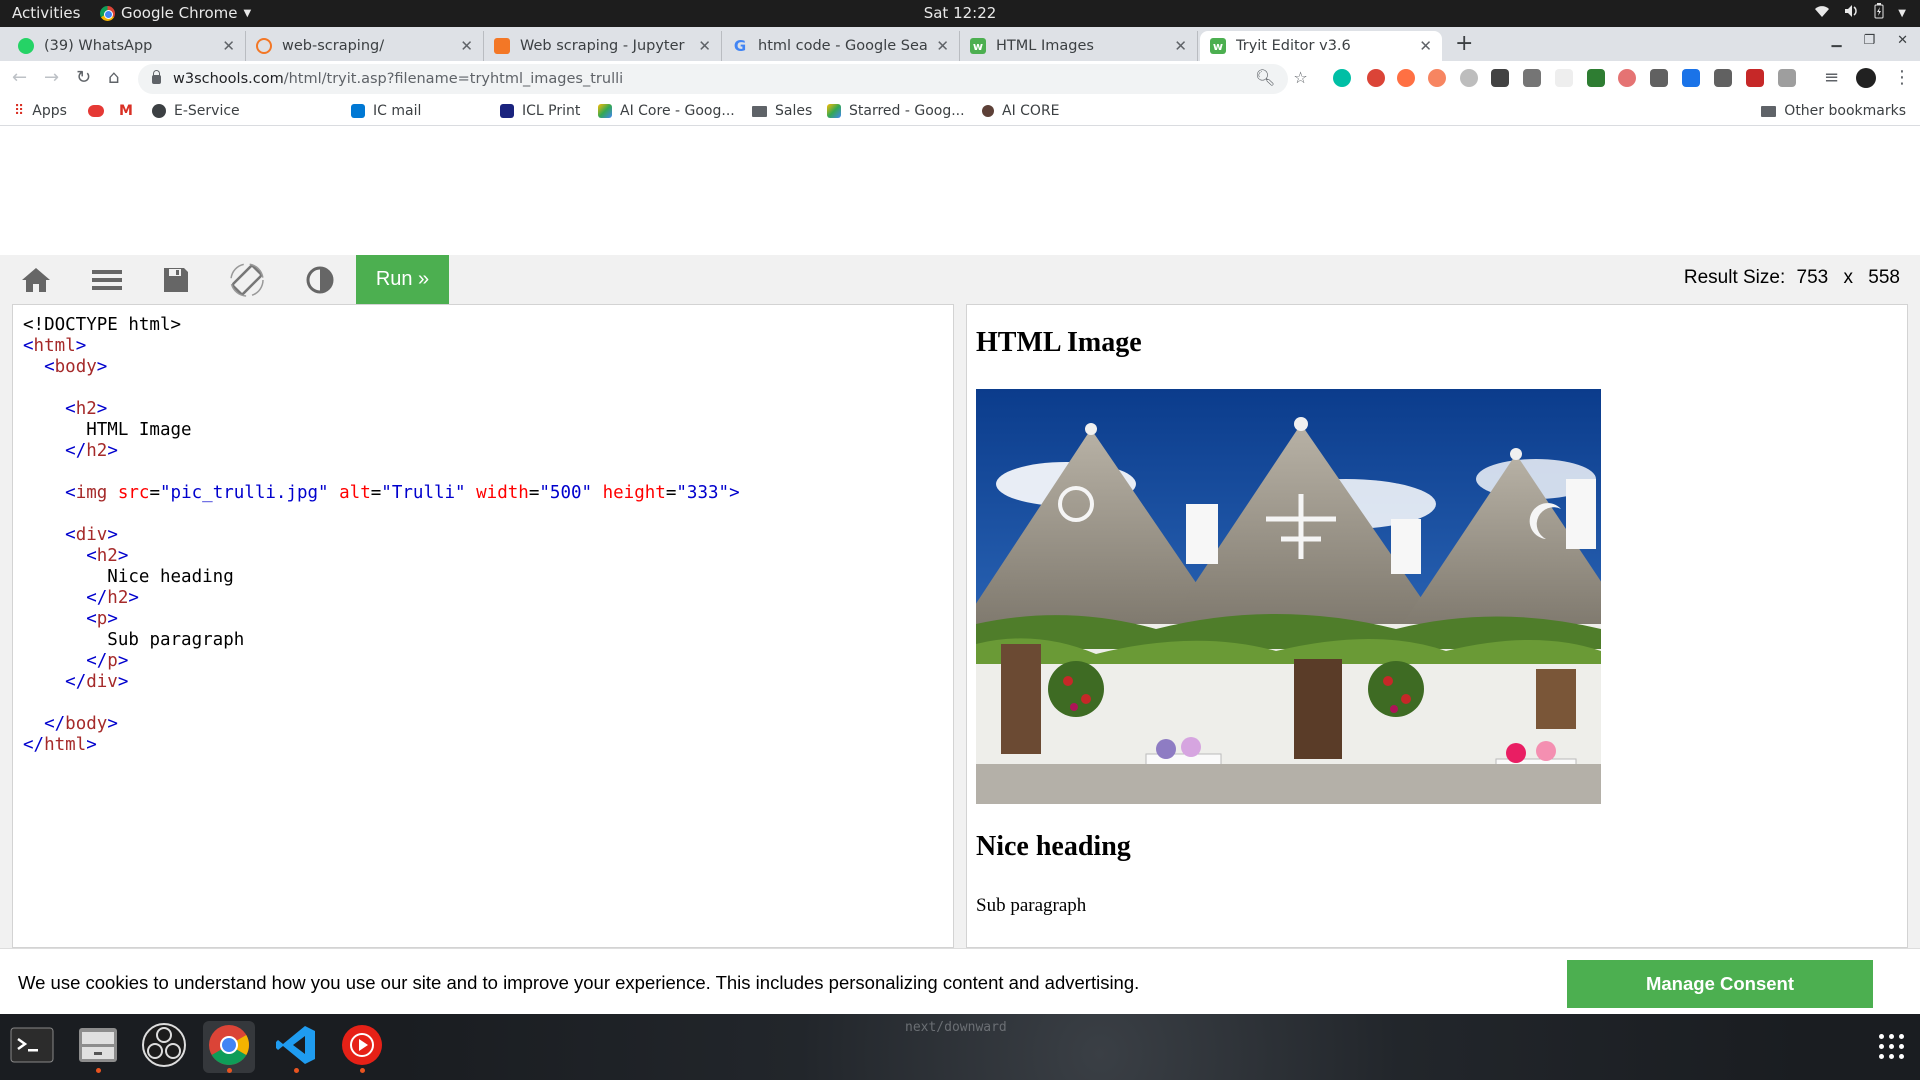 Image resolution: width=1920 pixels, height=1080 pixels. I want to click on dock-hint: next/downward, so click(956, 1027).